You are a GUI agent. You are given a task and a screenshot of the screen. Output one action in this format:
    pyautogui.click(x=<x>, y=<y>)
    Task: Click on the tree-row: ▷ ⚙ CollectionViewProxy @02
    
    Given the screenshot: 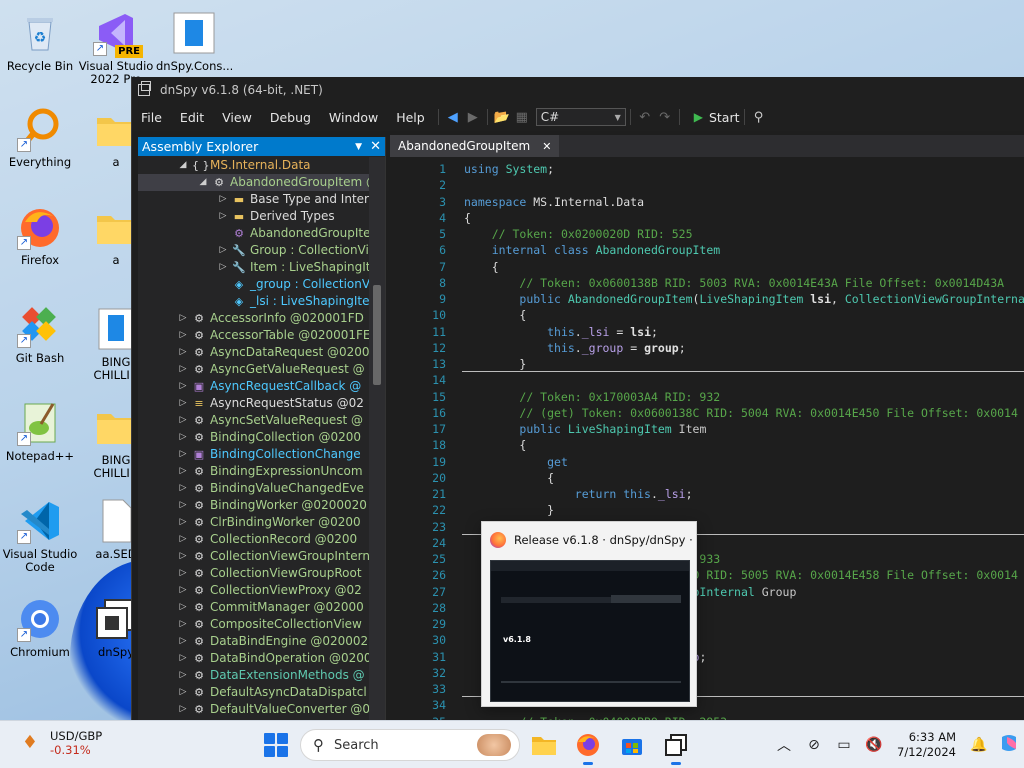 What is the action you would take?
    pyautogui.click(x=254, y=590)
    